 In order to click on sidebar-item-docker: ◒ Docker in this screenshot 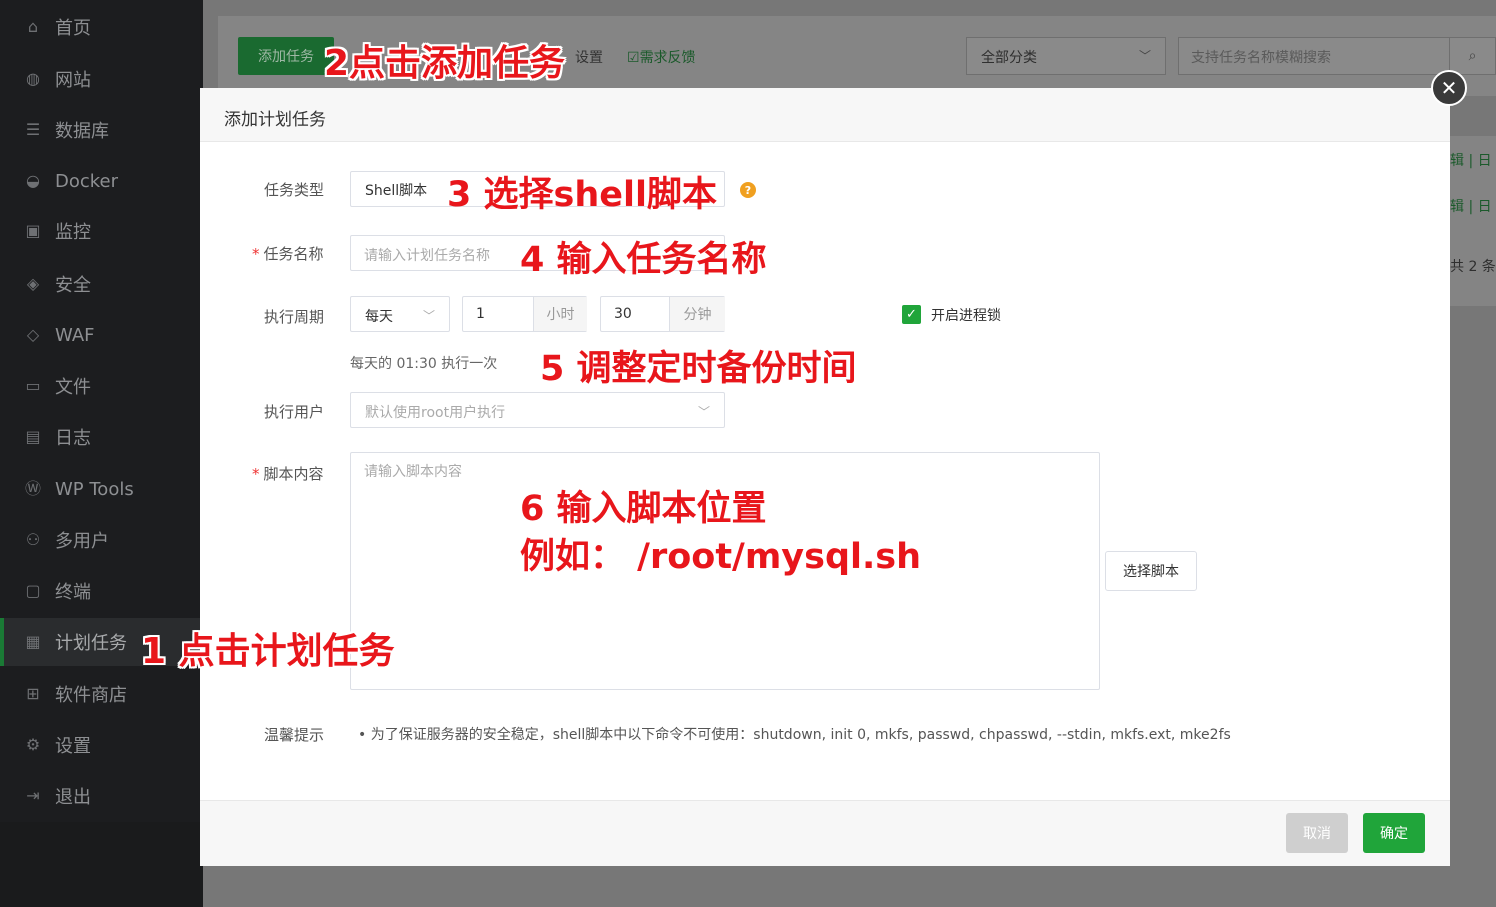, I will do `click(101, 181)`.